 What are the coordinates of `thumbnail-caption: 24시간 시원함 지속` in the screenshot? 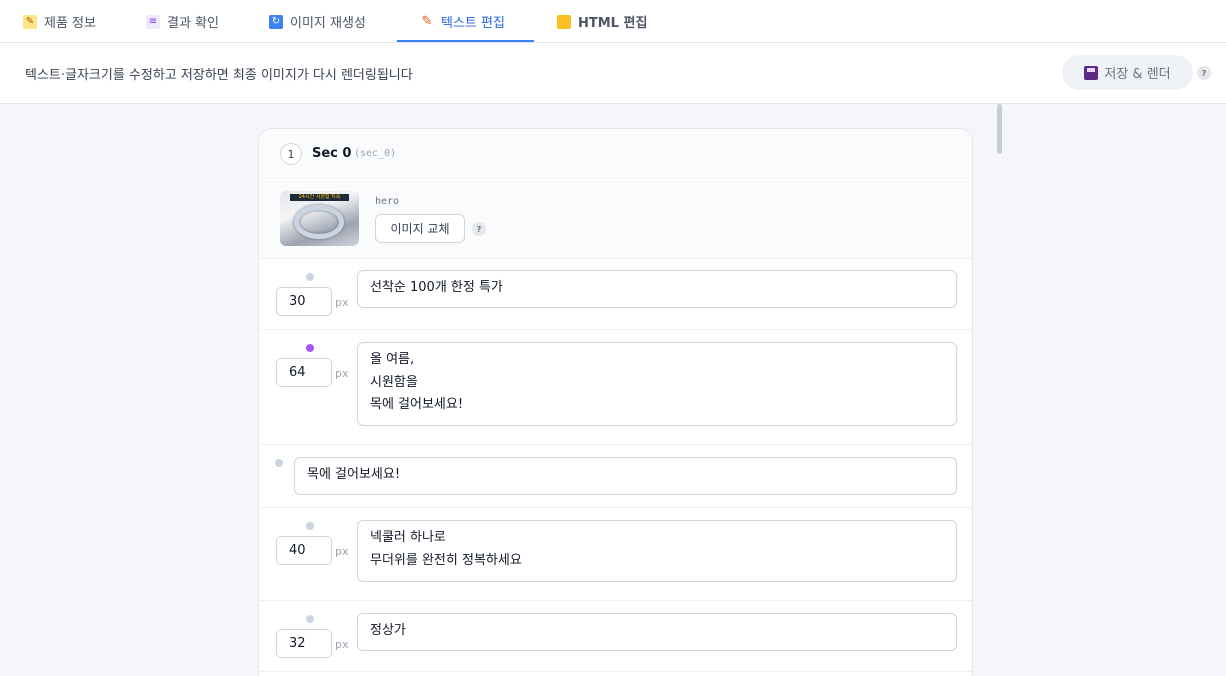 It's located at (319, 197).